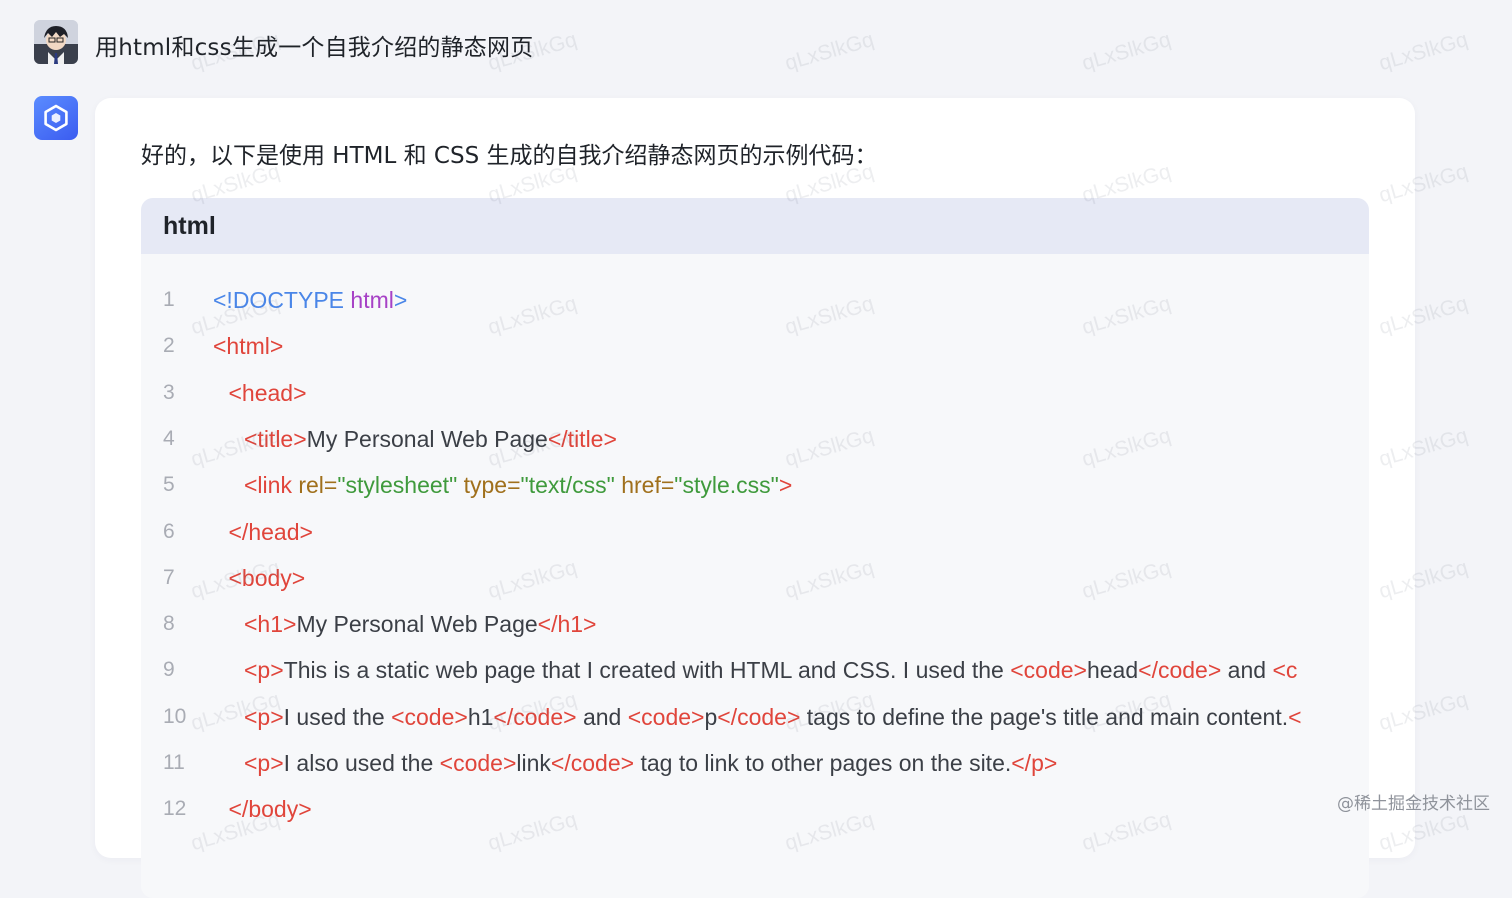 The height and width of the screenshot is (898, 1512). What do you see at coordinates (492, 485) in the screenshot?
I see `code-token: type=` at bounding box center [492, 485].